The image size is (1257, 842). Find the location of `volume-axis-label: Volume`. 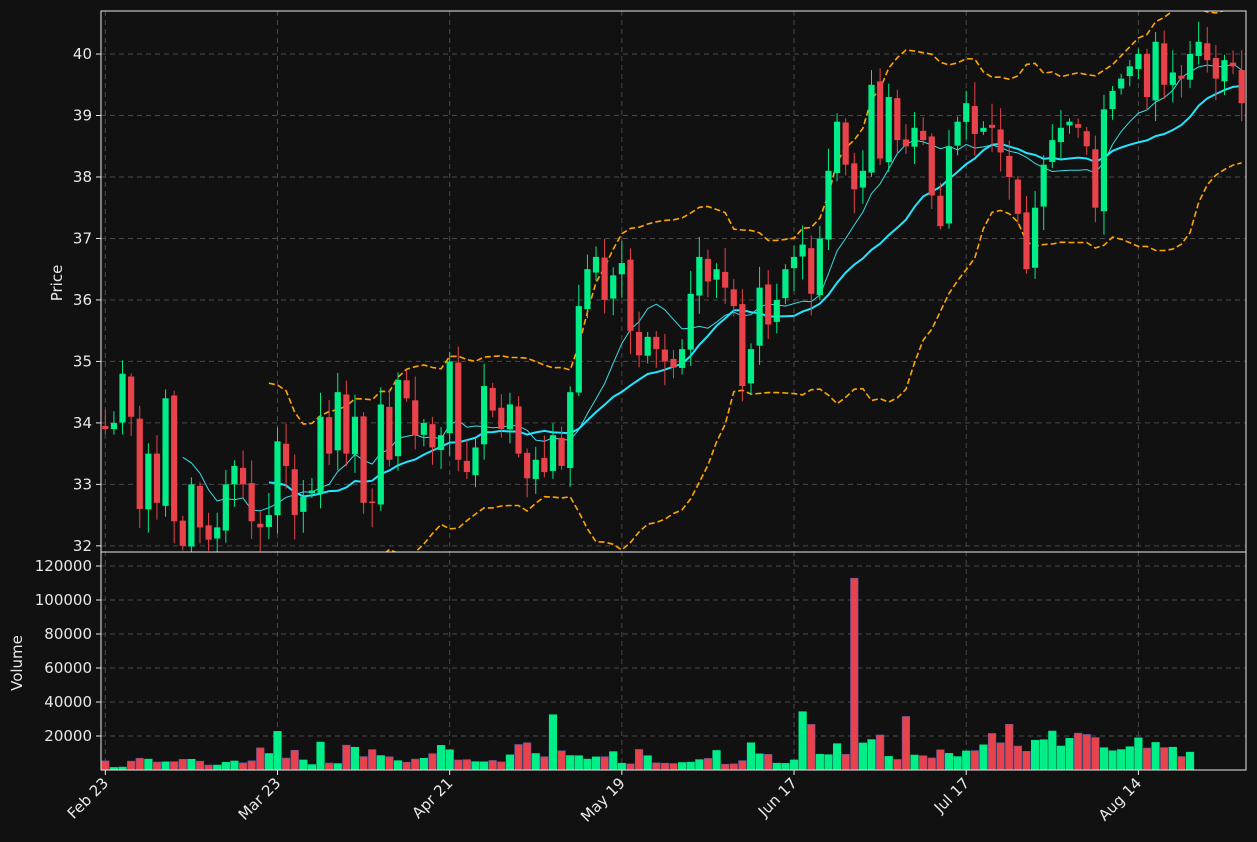

volume-axis-label: Volume is located at coordinates (17, 663).